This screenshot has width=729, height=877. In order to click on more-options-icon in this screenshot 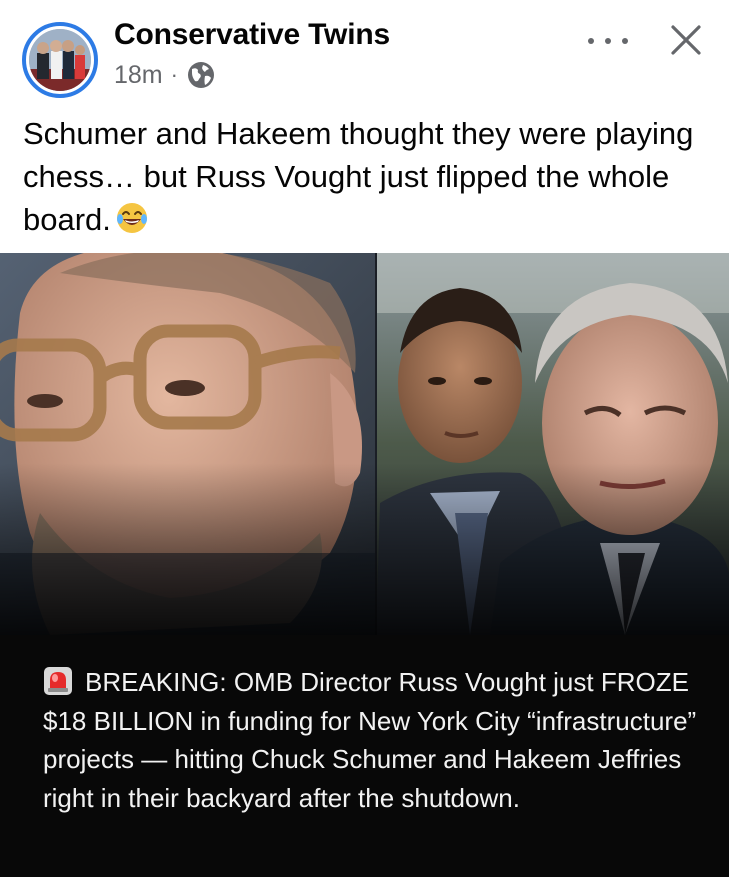, I will do `click(608, 41)`.